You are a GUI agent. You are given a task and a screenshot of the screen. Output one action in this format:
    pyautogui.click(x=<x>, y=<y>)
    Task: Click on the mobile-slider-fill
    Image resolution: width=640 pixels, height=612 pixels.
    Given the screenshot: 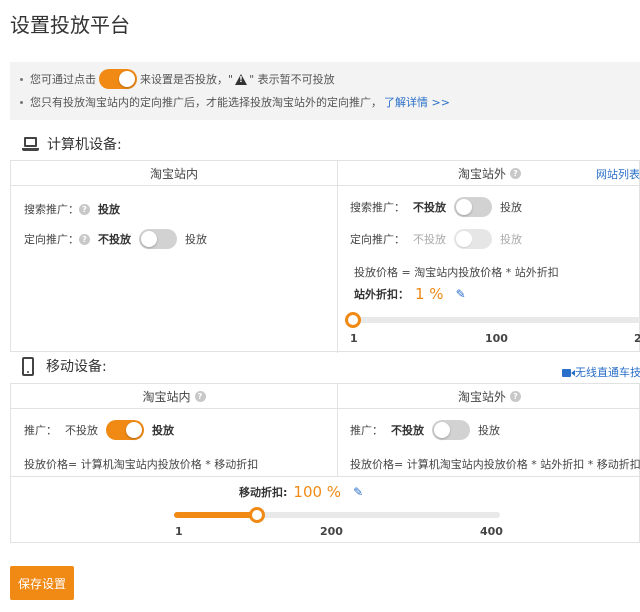 What is the action you would take?
    pyautogui.click(x=215, y=515)
    